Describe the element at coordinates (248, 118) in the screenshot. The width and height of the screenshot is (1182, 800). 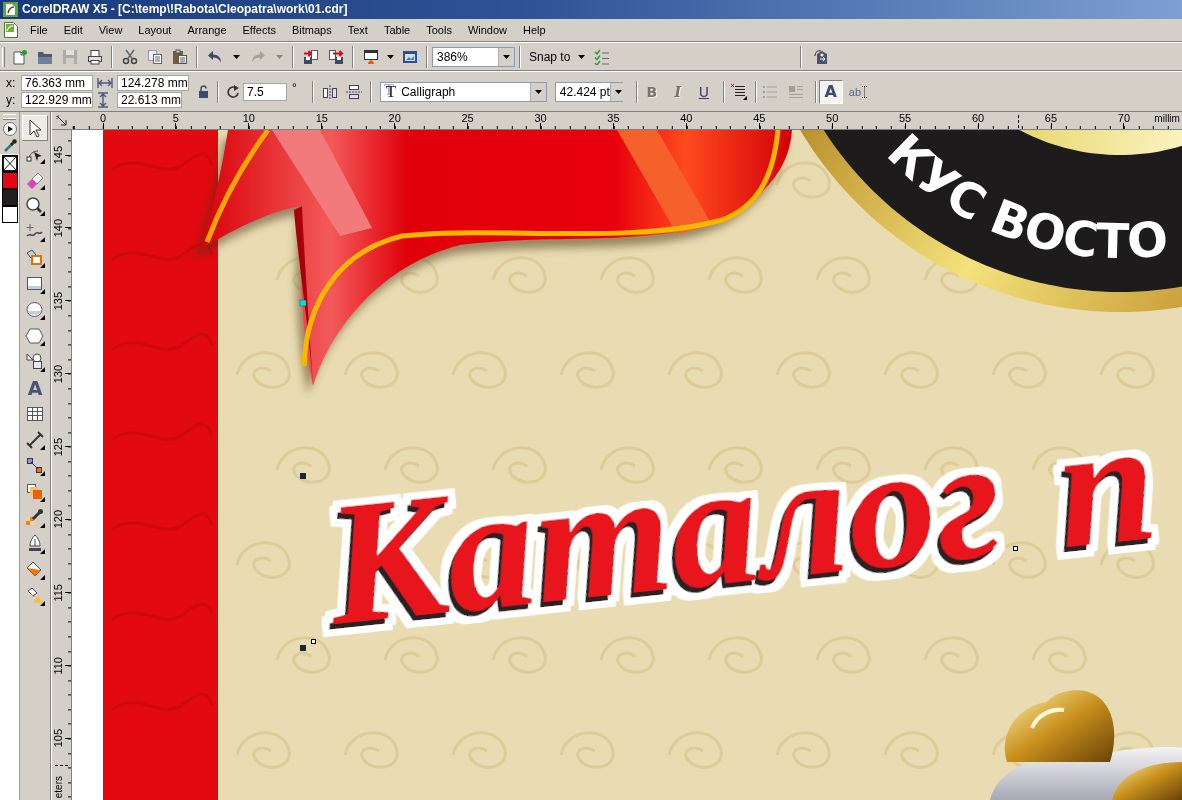
I see `ruler-number: 10` at that location.